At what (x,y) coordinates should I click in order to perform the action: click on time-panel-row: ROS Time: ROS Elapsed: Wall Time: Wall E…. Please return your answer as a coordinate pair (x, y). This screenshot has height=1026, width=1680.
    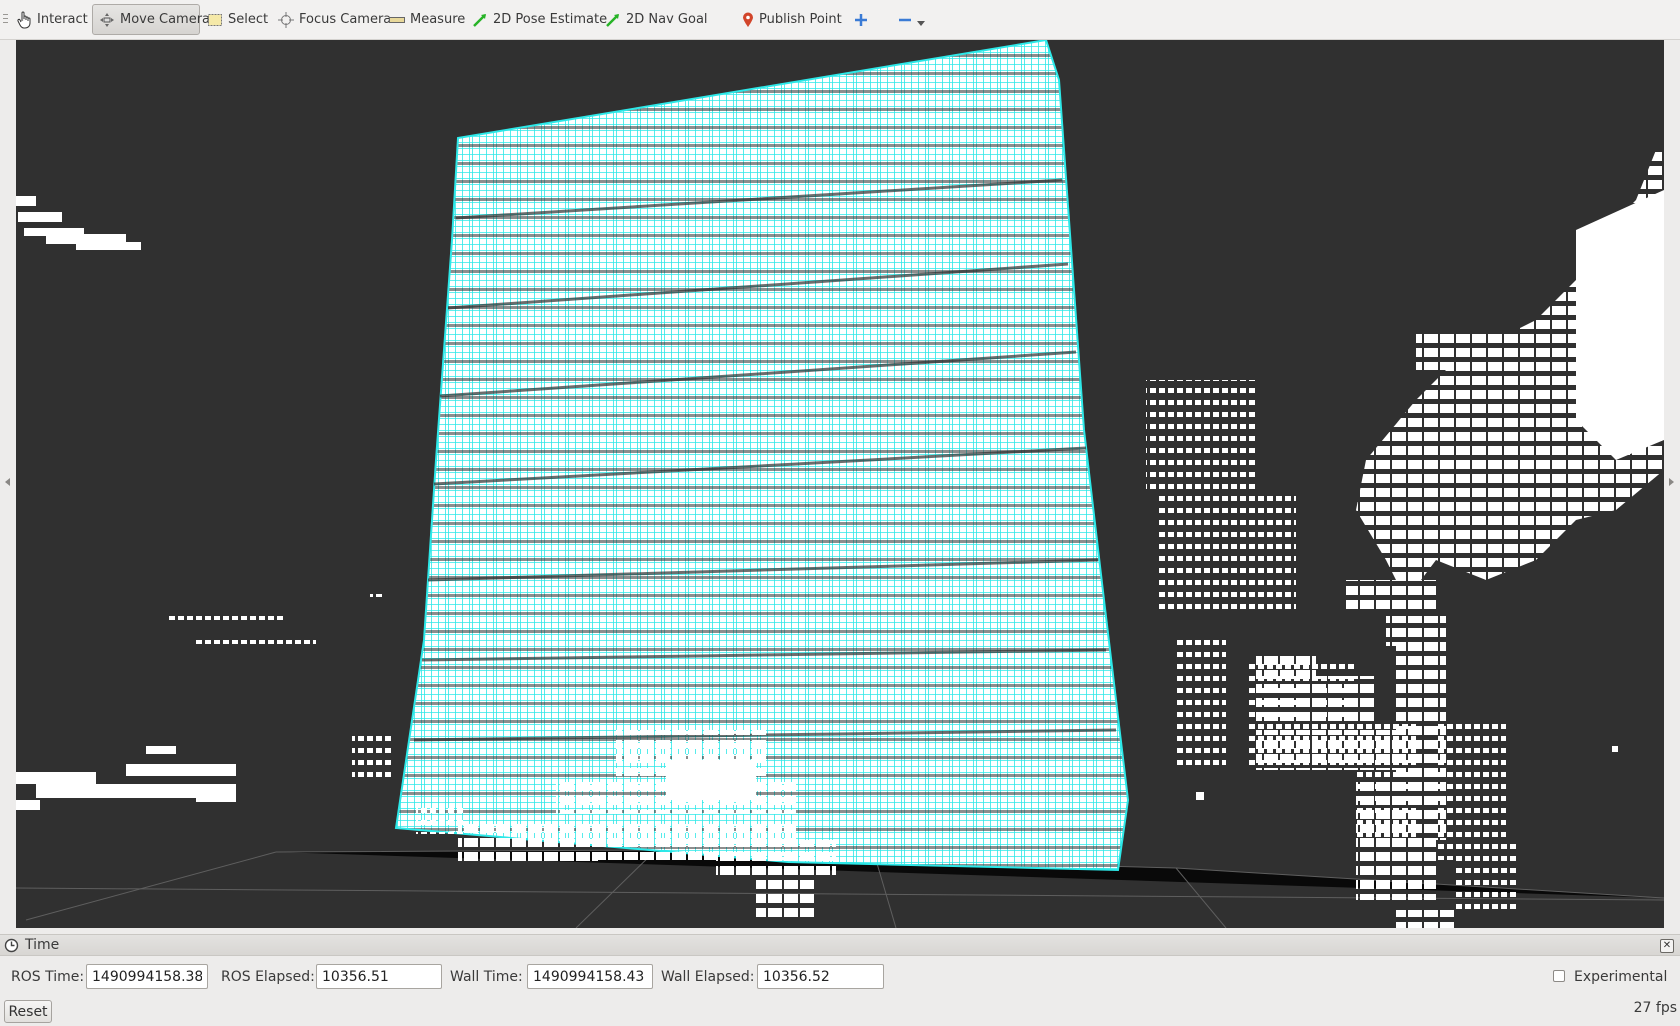
    Looking at the image, I should click on (840, 977).